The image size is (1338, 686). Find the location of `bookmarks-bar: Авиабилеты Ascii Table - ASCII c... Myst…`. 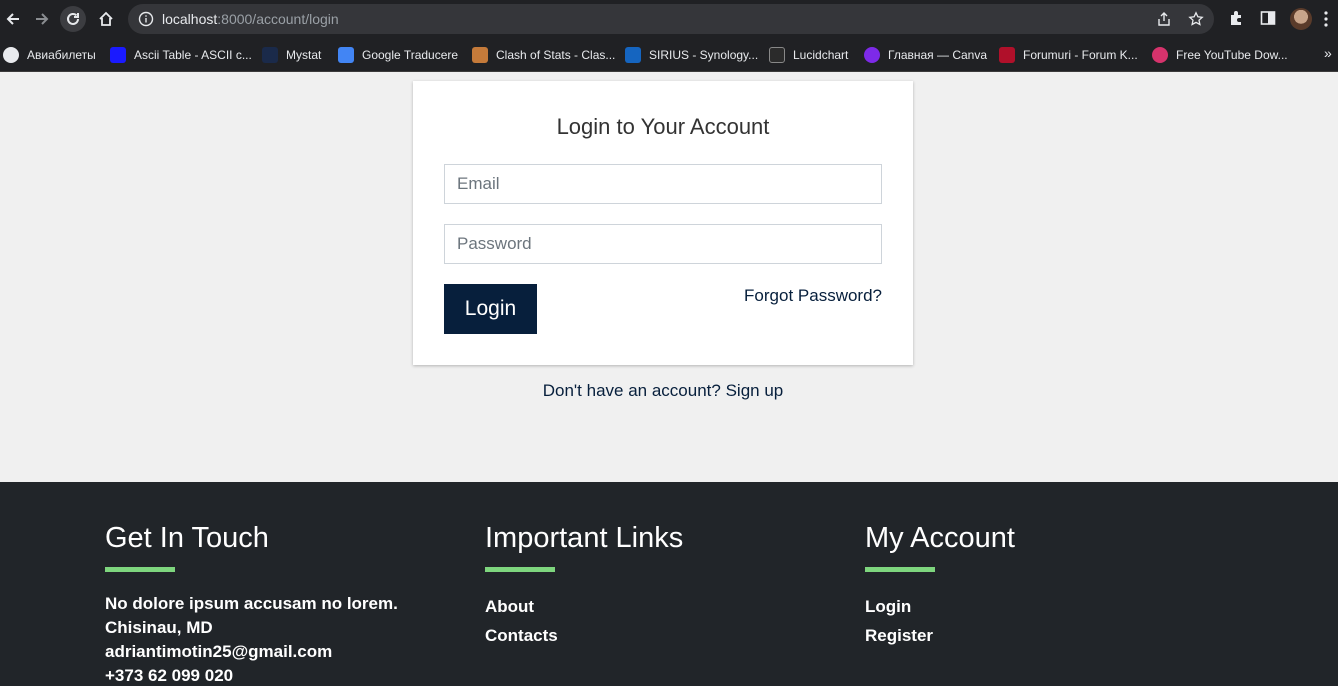

bookmarks-bar: Авиабилеты Ascii Table - ASCII c... Myst… is located at coordinates (669, 55).